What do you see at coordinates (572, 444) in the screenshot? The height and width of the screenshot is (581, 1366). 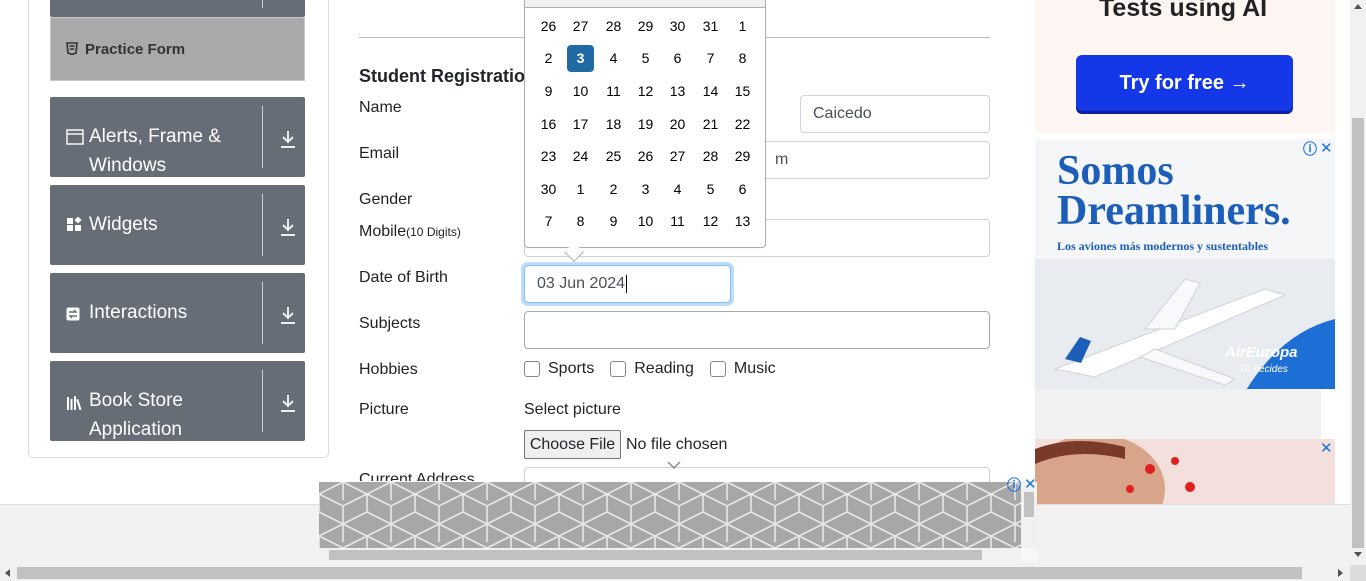 I see `choose-file-button: Choose File` at bounding box center [572, 444].